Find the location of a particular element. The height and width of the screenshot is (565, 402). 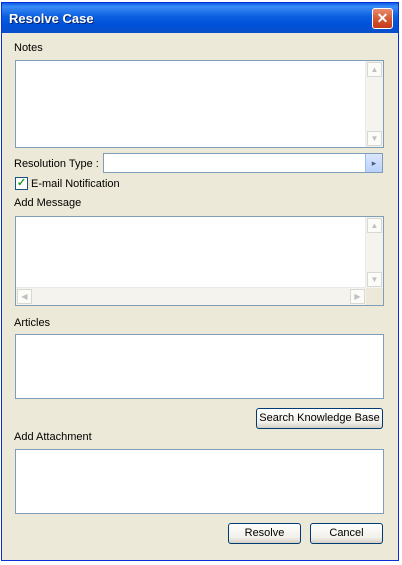

dropdown-arrow-icon: ▸ is located at coordinates (373, 163).